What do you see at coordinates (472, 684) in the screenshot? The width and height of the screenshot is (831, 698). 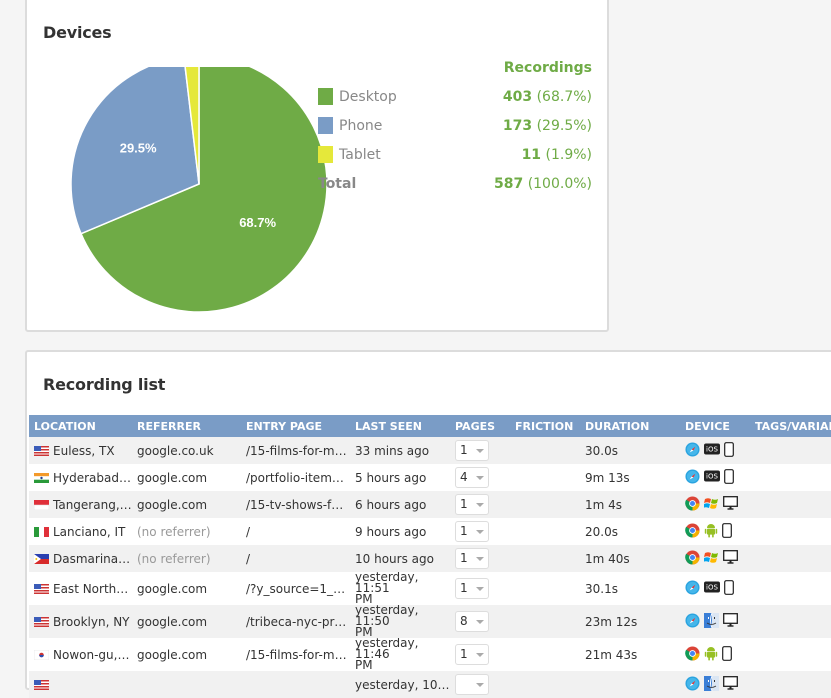 I see `pages-dropdown` at bounding box center [472, 684].